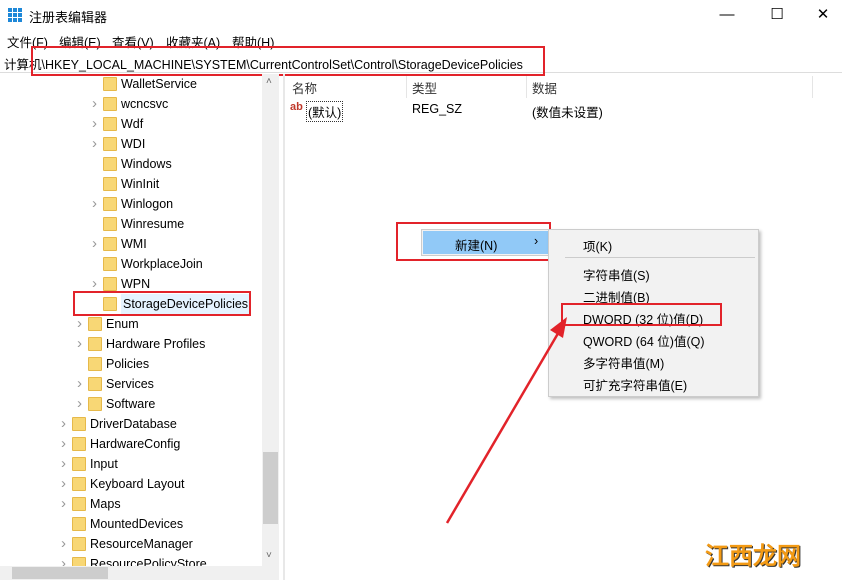 This screenshot has height=580, width=842. I want to click on annotation-arrow, so click(506, 420).